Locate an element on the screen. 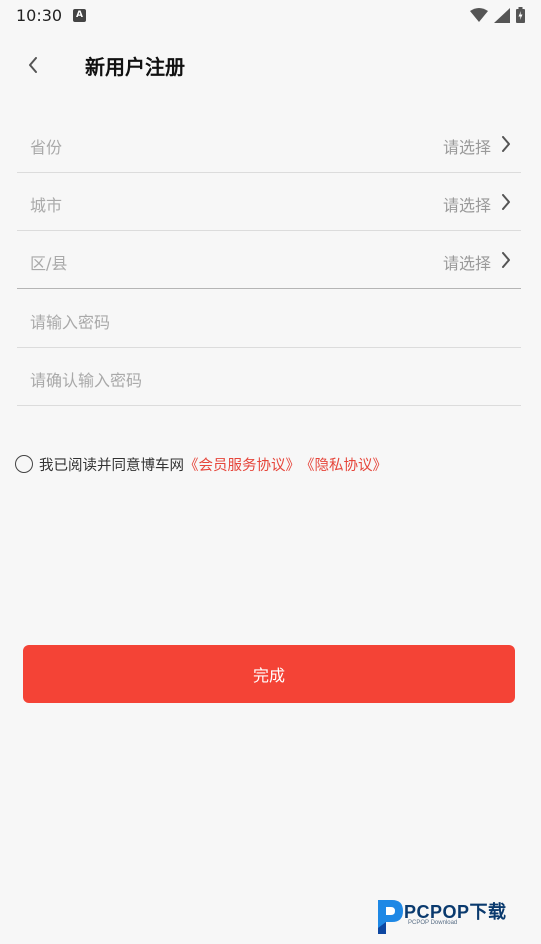 This screenshot has width=541, height=944. member-agreement-link: 《会员服务协议》 is located at coordinates (242, 464).